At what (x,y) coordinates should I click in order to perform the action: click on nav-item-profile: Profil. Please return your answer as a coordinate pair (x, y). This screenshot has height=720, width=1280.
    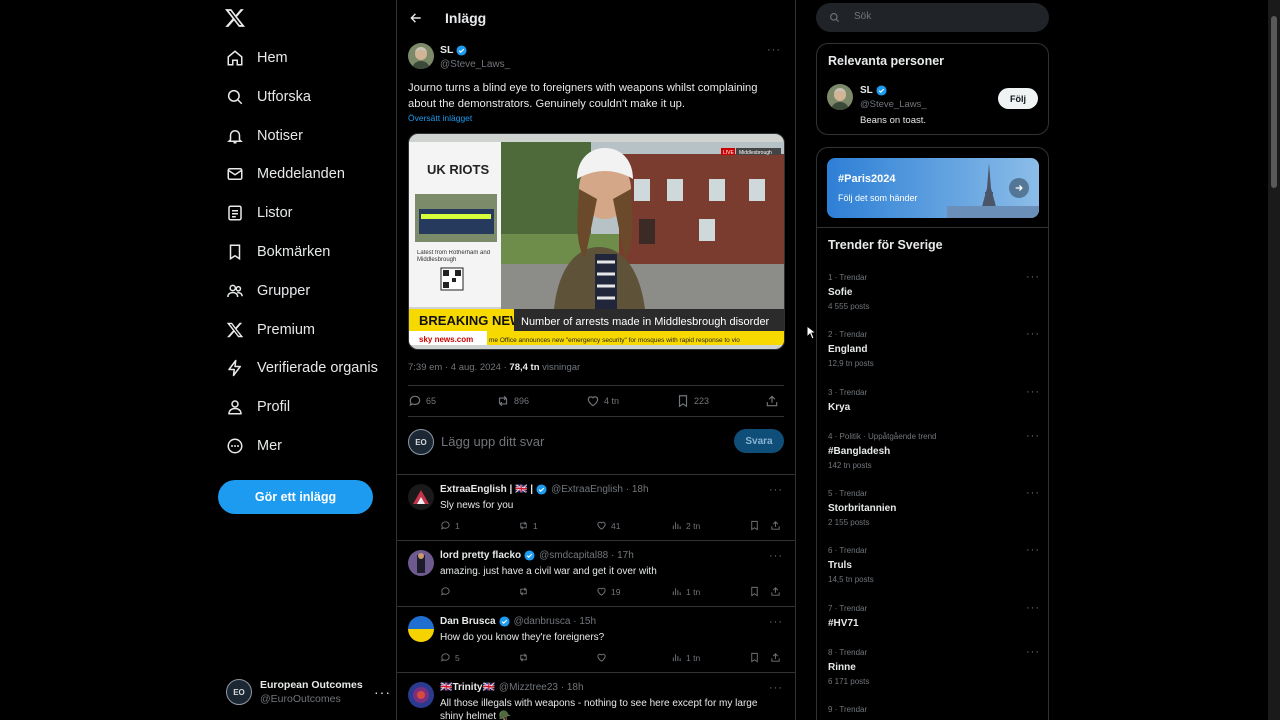
    Looking at the image, I should click on (258, 407).